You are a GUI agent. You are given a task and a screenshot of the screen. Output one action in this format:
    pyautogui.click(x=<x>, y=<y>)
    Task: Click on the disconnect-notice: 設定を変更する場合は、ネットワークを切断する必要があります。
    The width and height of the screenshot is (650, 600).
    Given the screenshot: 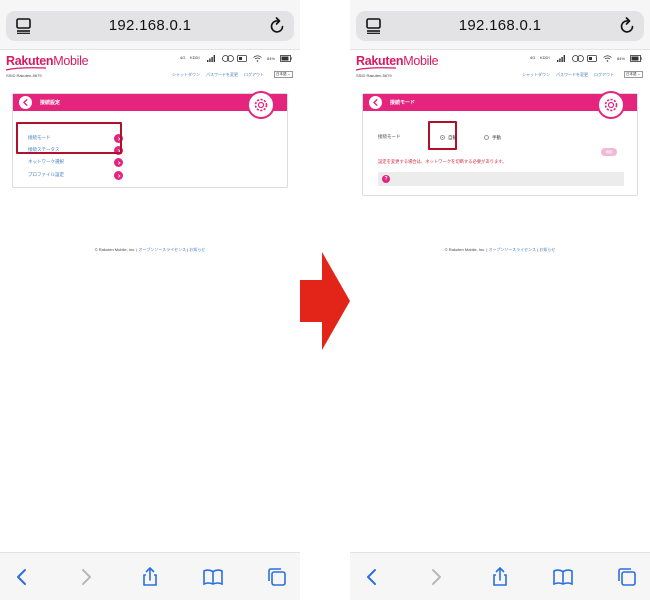 What is the action you would take?
    pyautogui.click(x=442, y=161)
    